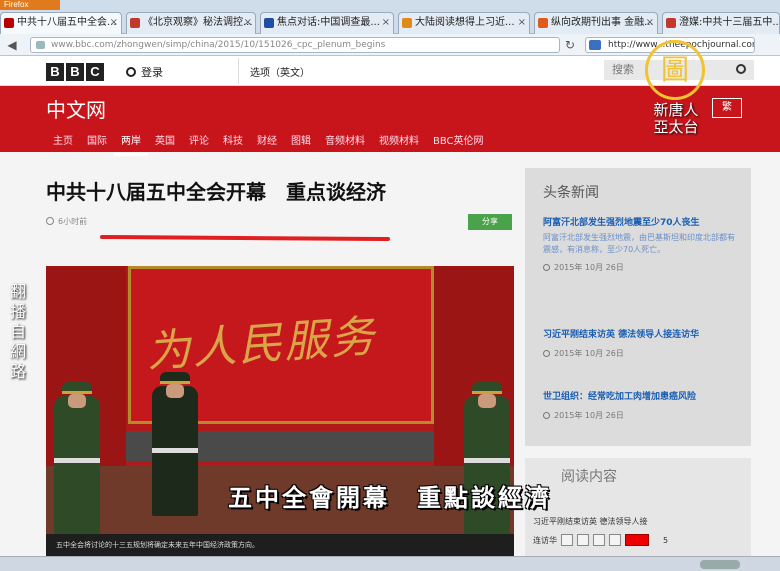 Image resolution: width=780 pixels, height=571 pixels. What do you see at coordinates (599, 540) in the screenshot?
I see `toolbar-eraser-icon` at bounding box center [599, 540].